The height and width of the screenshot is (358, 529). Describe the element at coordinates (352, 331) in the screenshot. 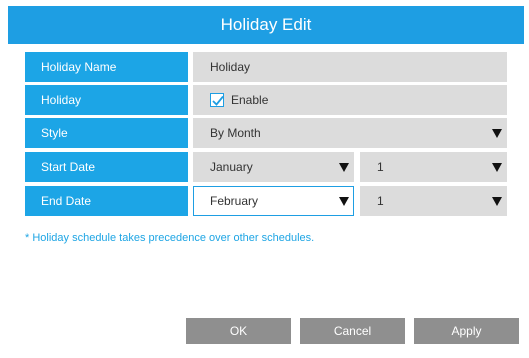

I see `cancel-button: Cancel` at that location.